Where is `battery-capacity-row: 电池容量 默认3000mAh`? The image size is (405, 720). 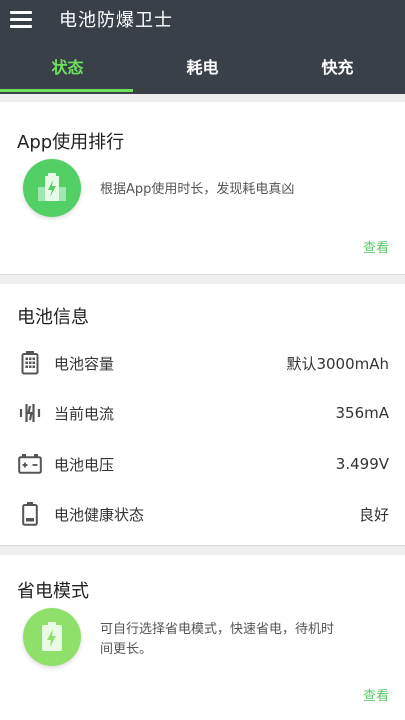
battery-capacity-row: 电池容量 默认3000mAh is located at coordinates (202, 363).